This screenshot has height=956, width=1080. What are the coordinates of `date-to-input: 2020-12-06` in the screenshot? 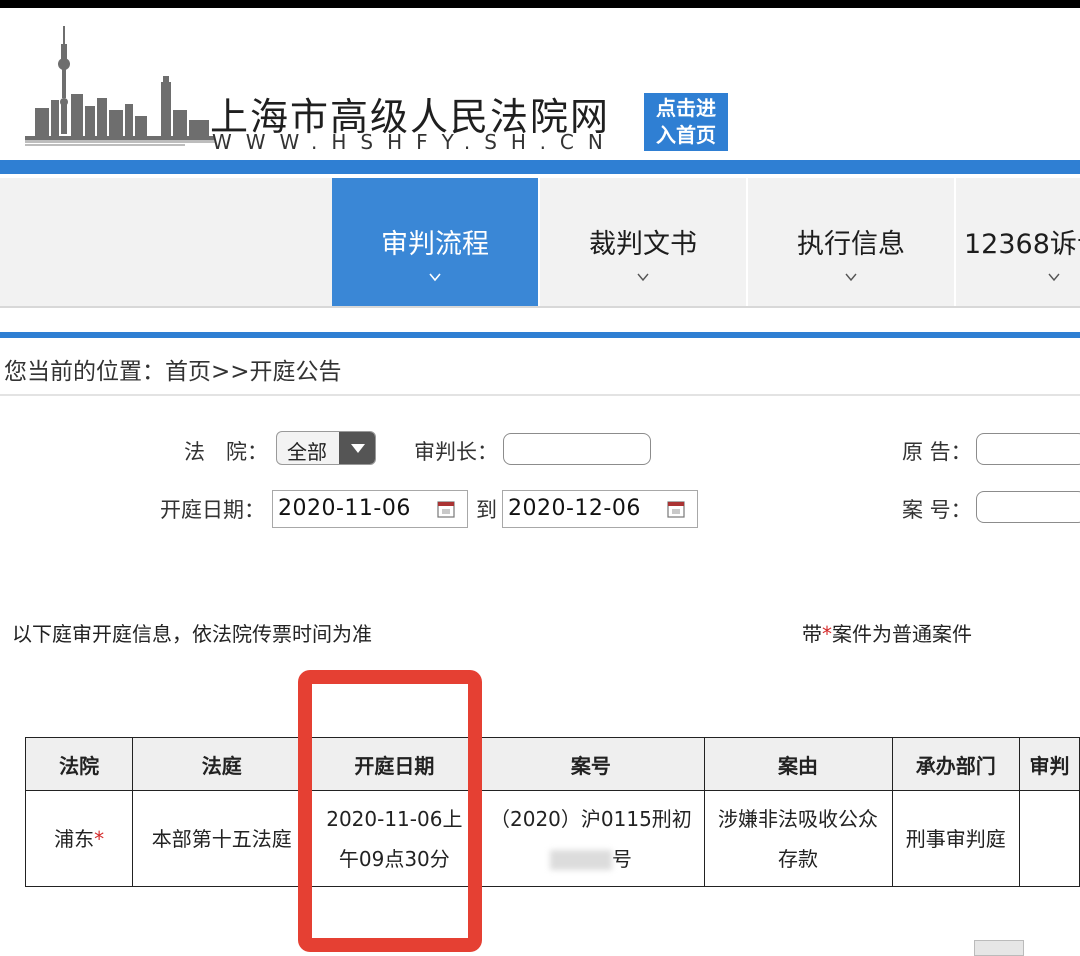 It's located at (600, 509).